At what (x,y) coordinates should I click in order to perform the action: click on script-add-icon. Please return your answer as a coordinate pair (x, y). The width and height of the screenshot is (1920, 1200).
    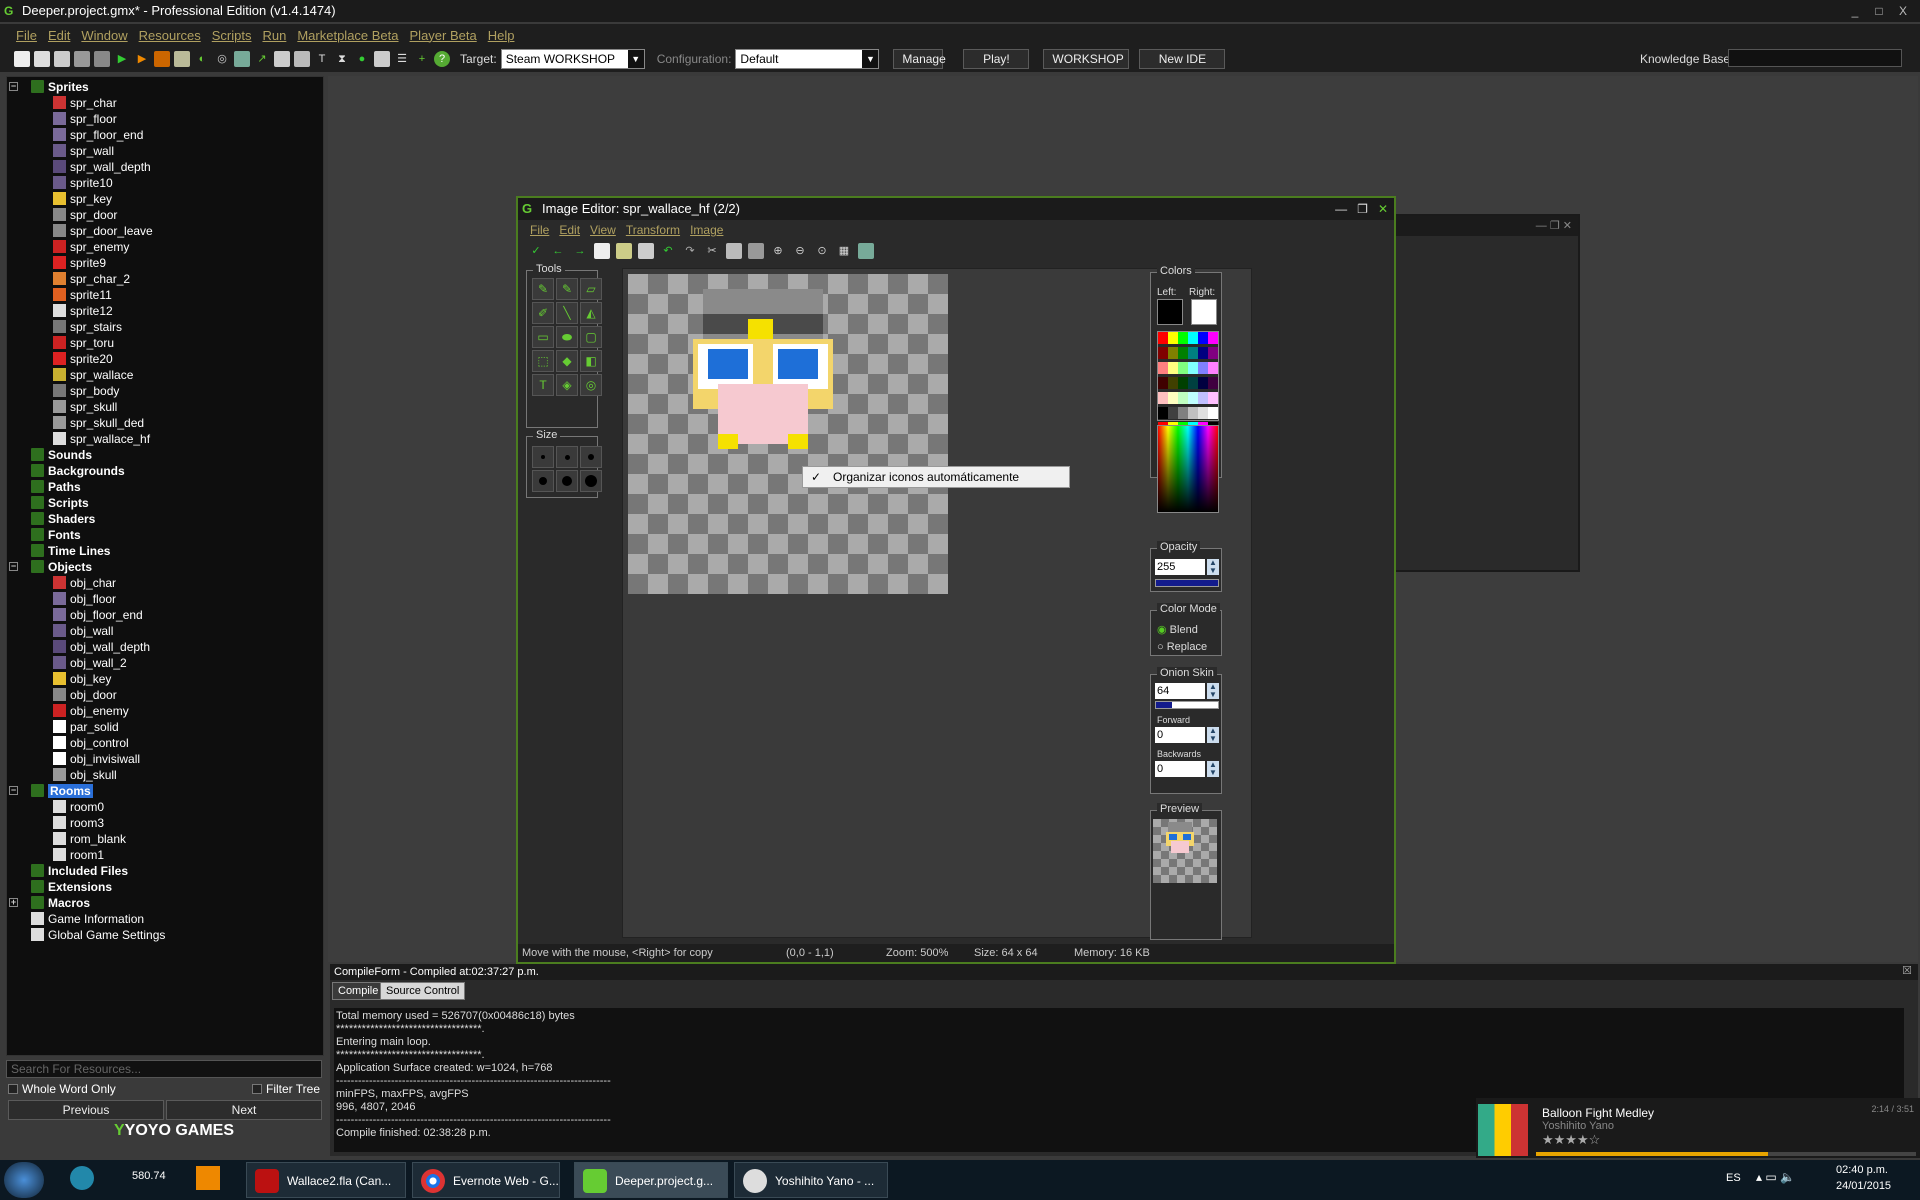
    Looking at the image, I should click on (282, 59).